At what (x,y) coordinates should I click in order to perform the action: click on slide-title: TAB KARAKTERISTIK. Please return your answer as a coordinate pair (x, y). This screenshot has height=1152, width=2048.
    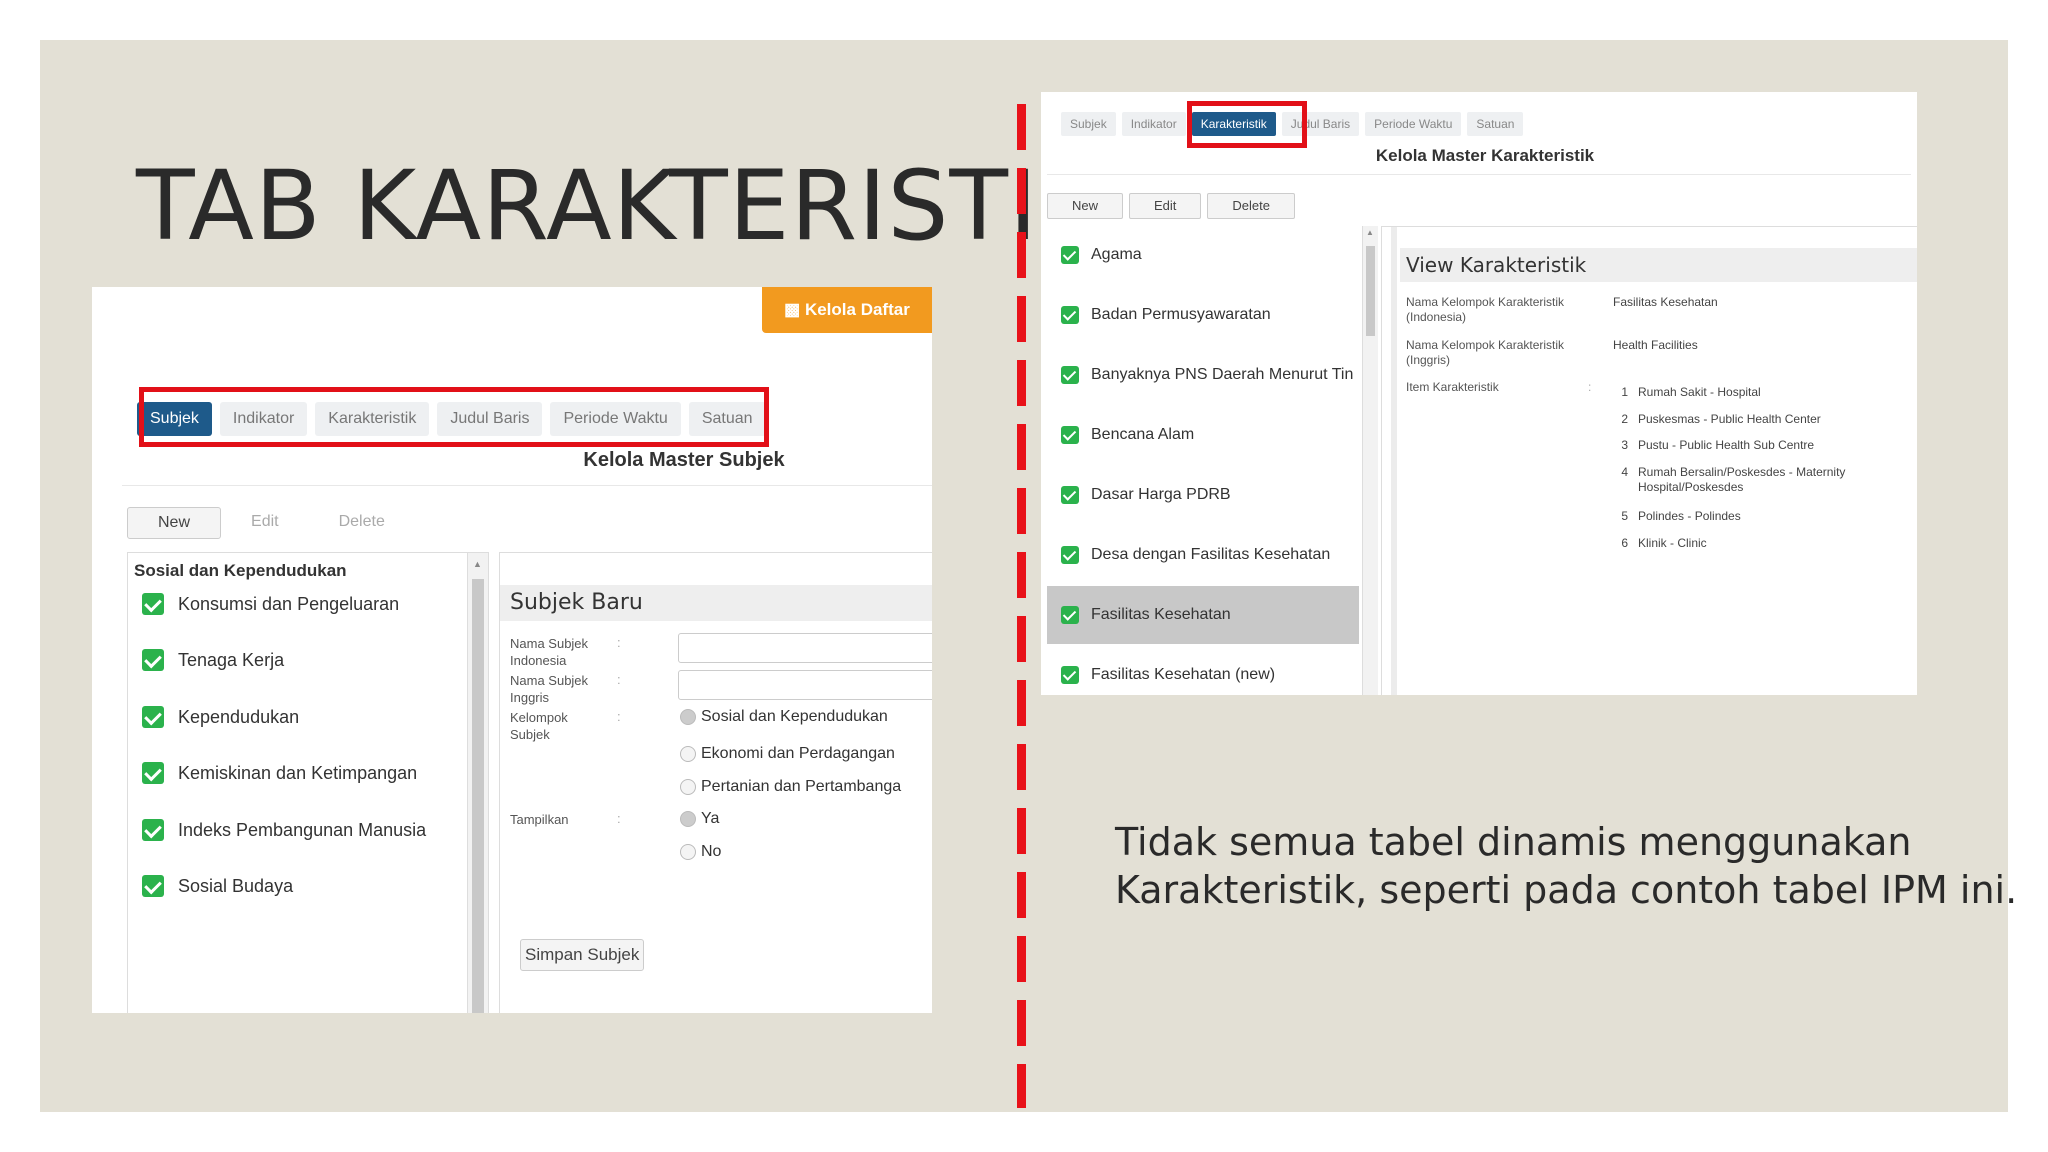
    Looking at the image, I should click on (619, 206).